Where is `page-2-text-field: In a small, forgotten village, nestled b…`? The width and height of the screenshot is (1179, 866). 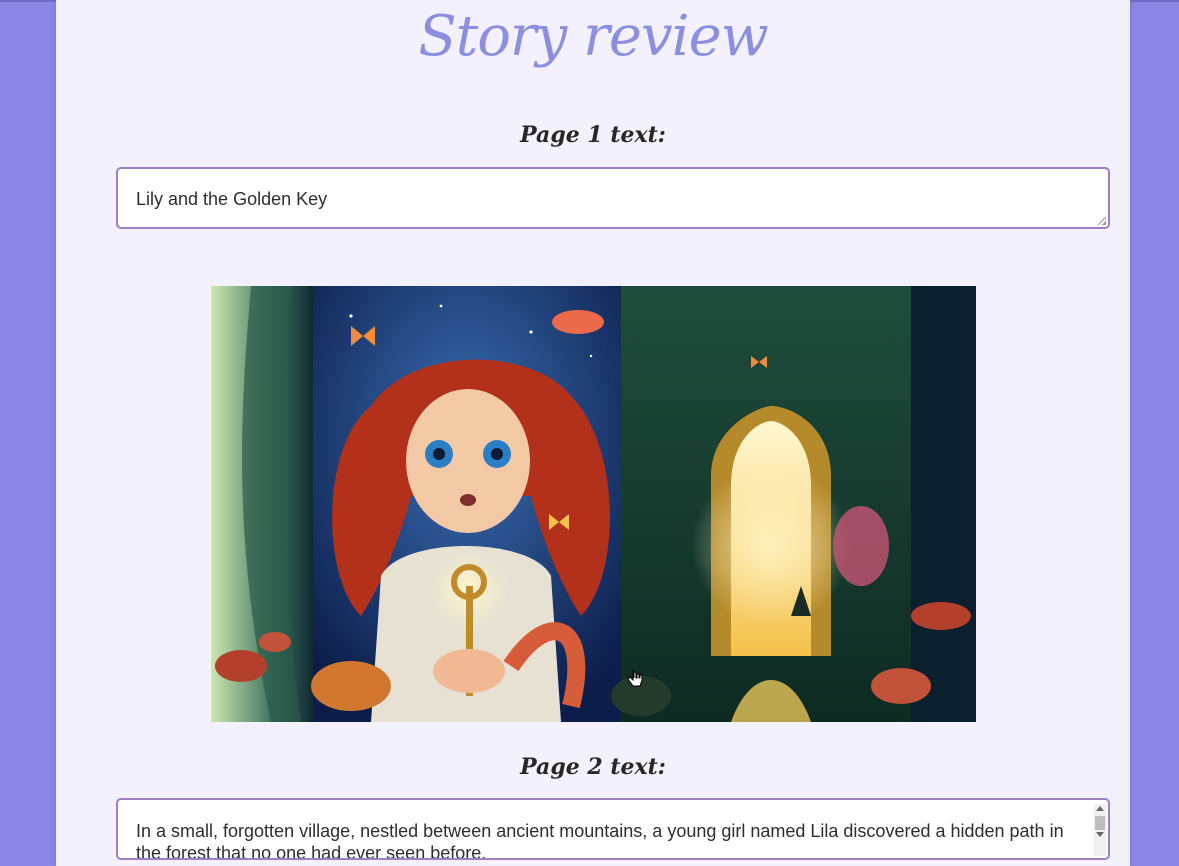 page-2-text-field: In a small, forgotten village, nestled b… is located at coordinates (613, 829).